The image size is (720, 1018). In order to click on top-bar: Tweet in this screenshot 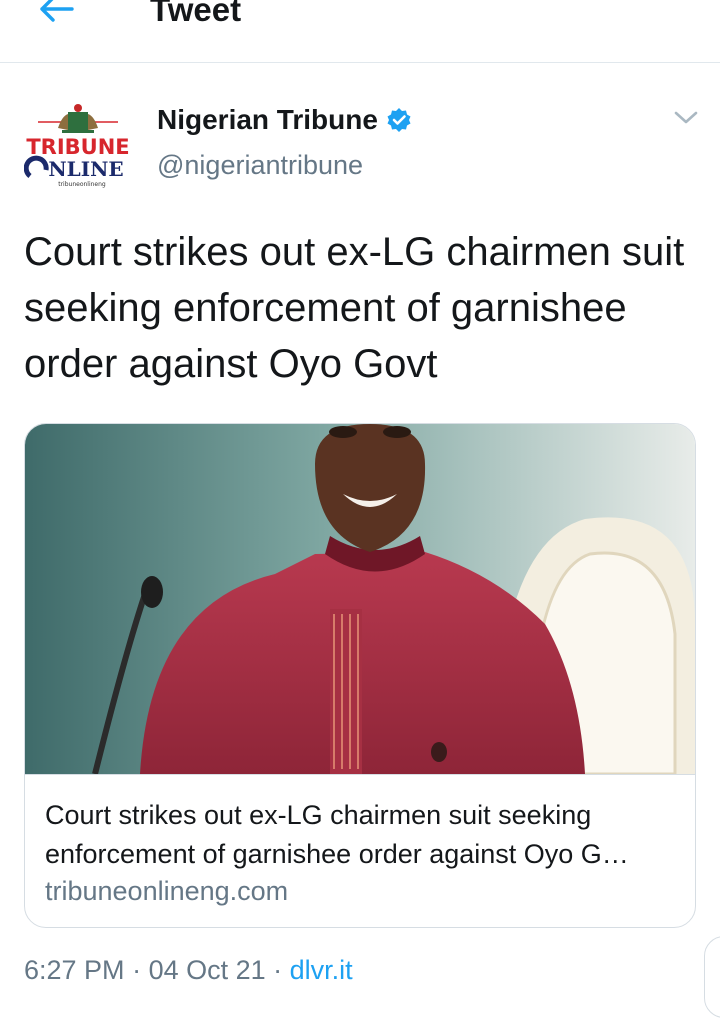, I will do `click(360, 31)`.